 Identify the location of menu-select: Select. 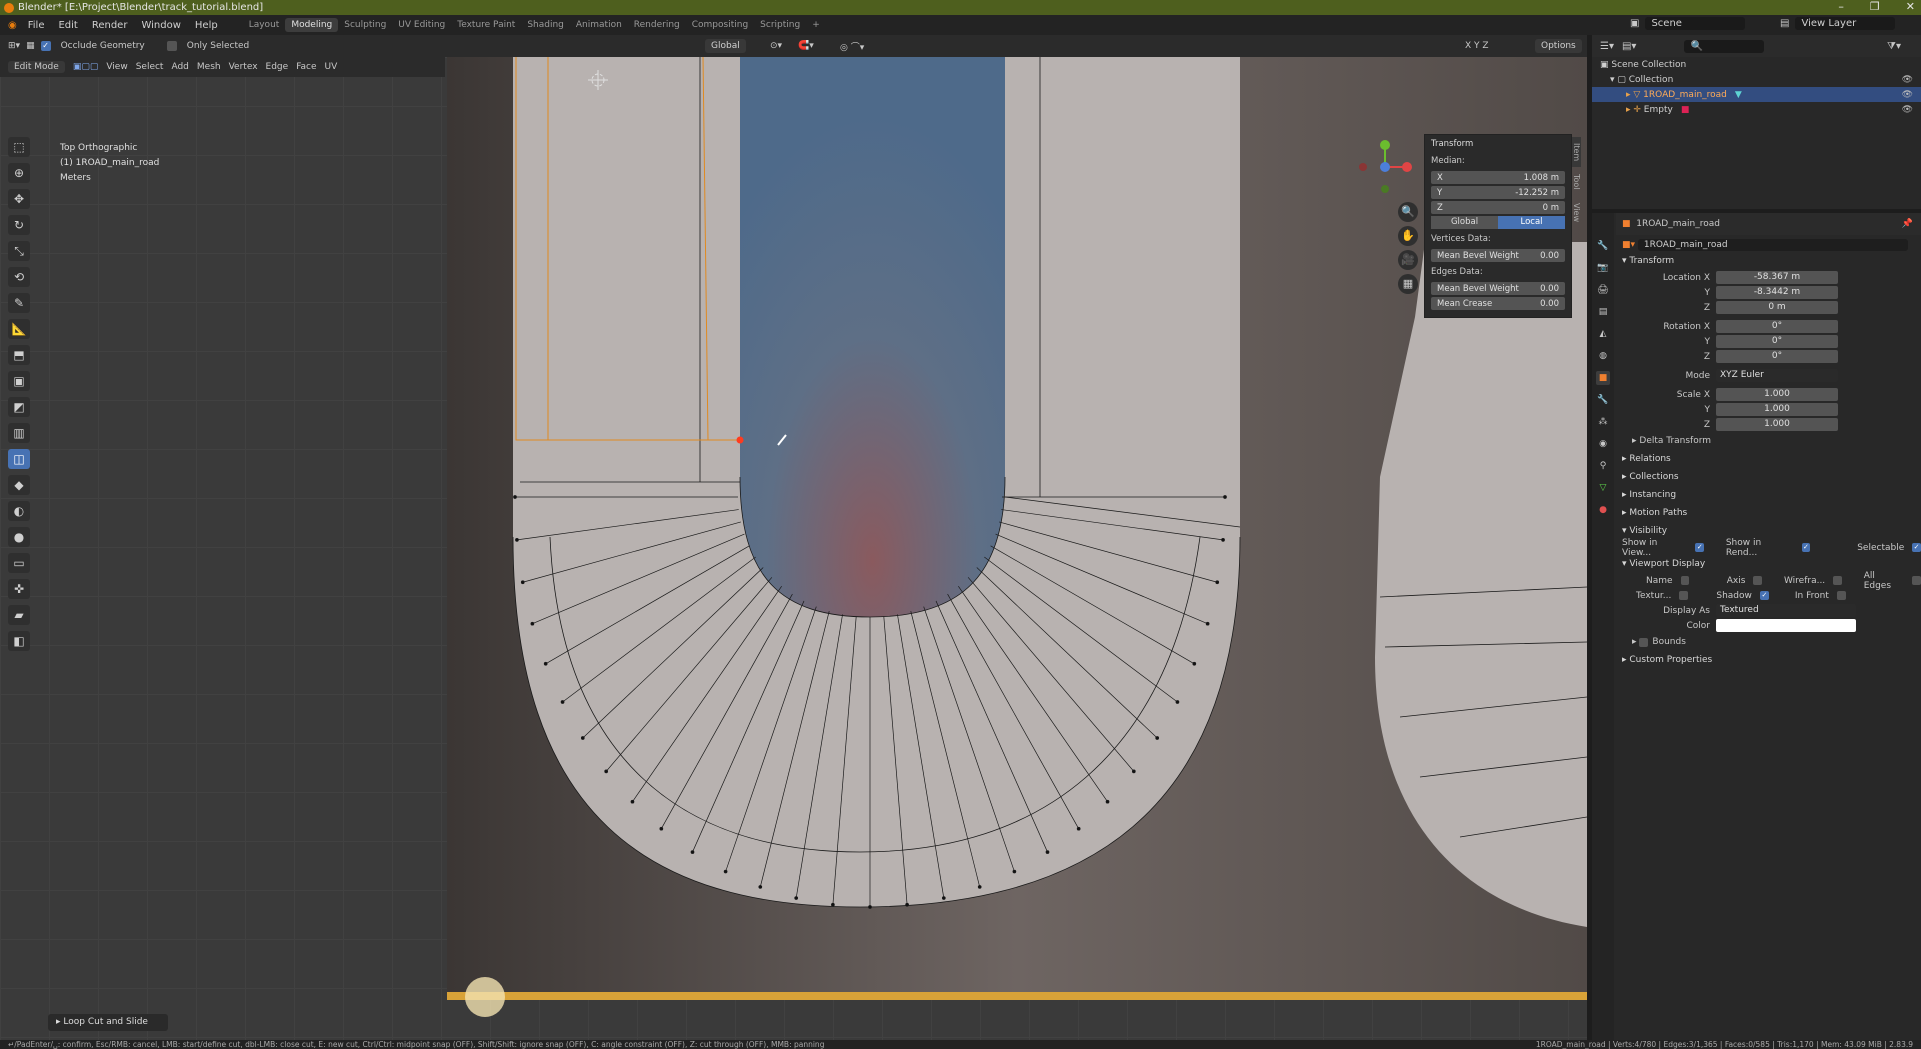
(150, 67).